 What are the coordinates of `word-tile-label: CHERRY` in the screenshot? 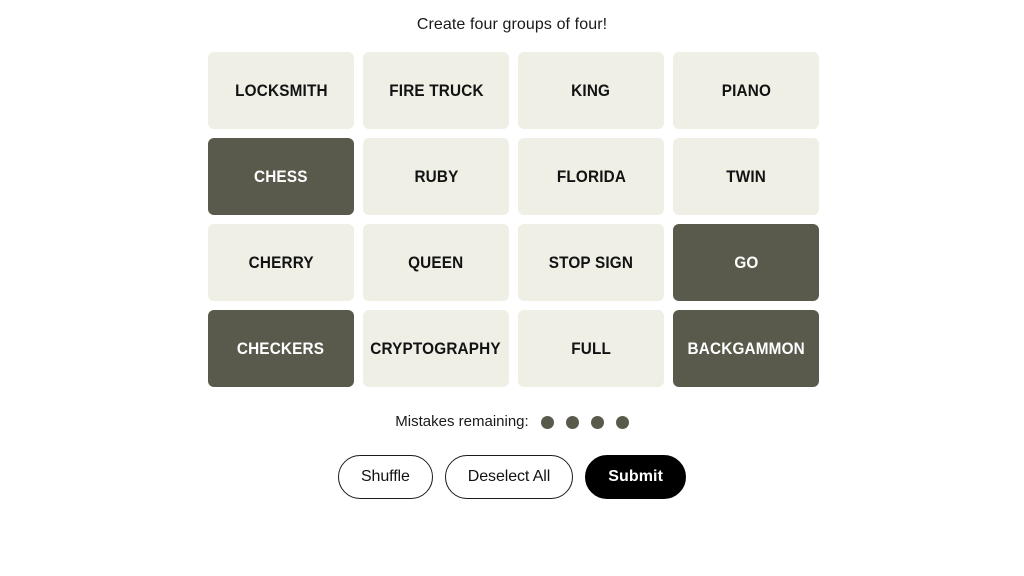 It's located at (281, 262).